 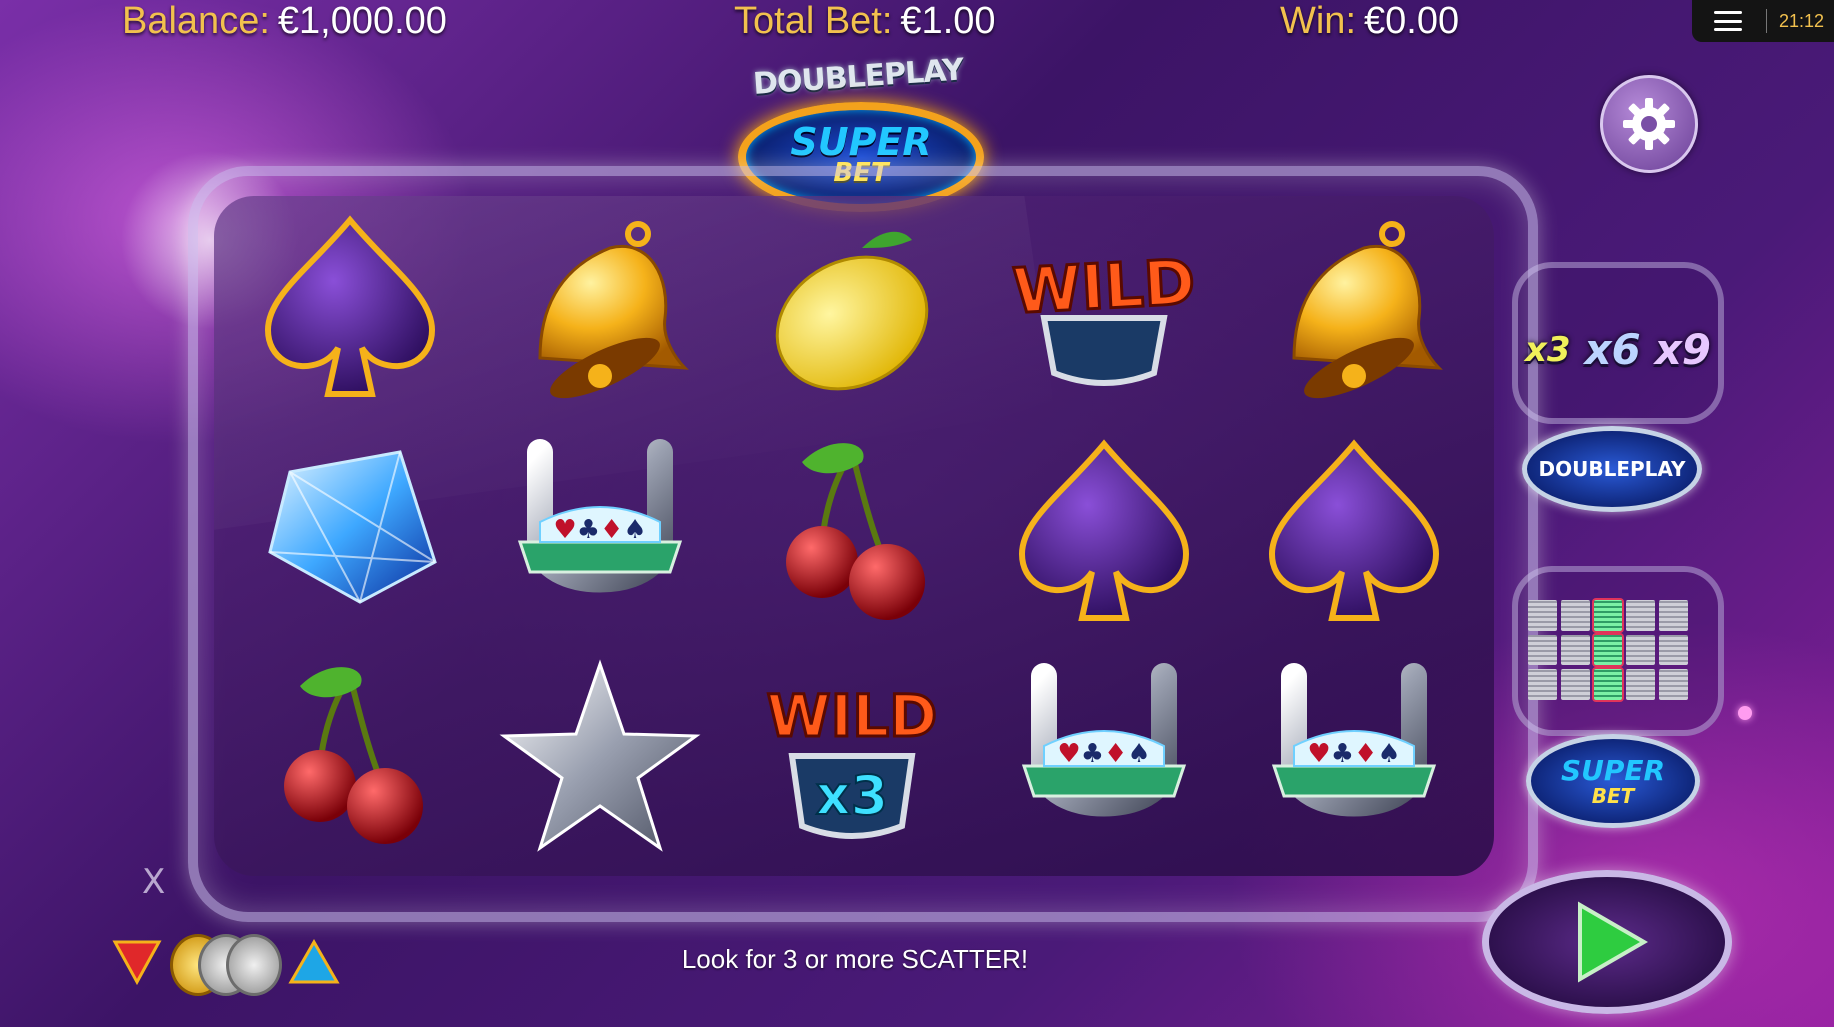 What do you see at coordinates (1612, 349) in the screenshot?
I see `multiplier-x6: x6` at bounding box center [1612, 349].